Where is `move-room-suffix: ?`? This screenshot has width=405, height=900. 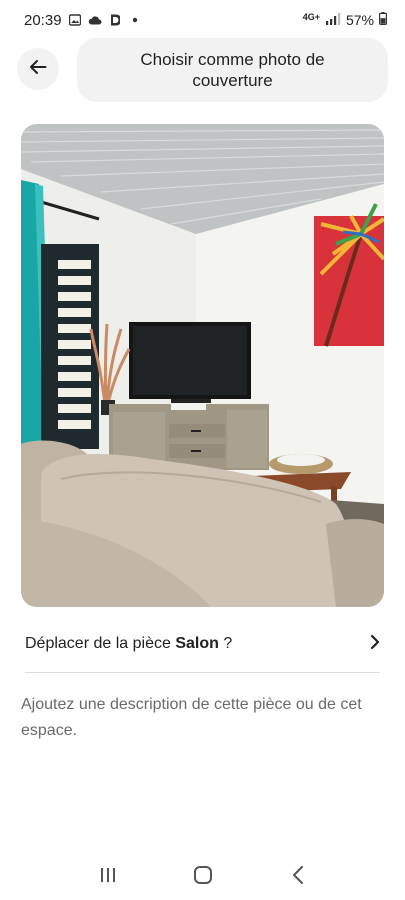 move-room-suffix: ? is located at coordinates (225, 643).